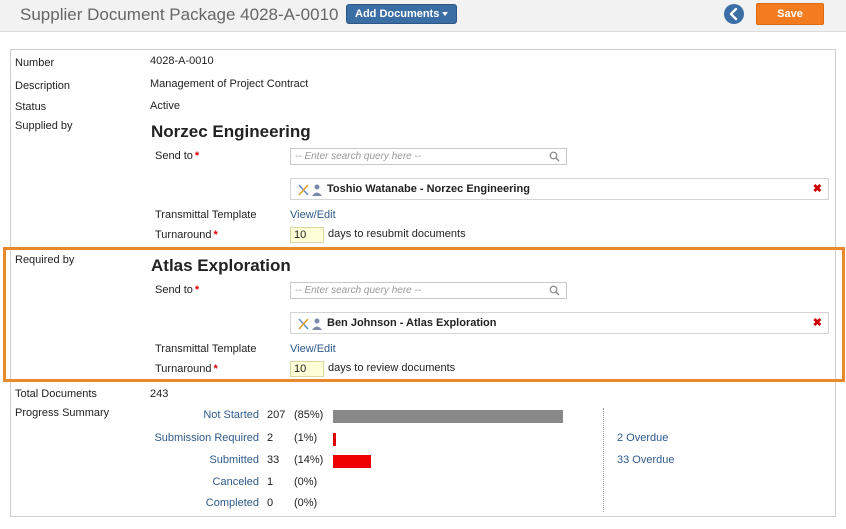 The height and width of the screenshot is (529, 846). What do you see at coordinates (189, 438) in the screenshot?
I see `progress-status-link: Submission Required` at bounding box center [189, 438].